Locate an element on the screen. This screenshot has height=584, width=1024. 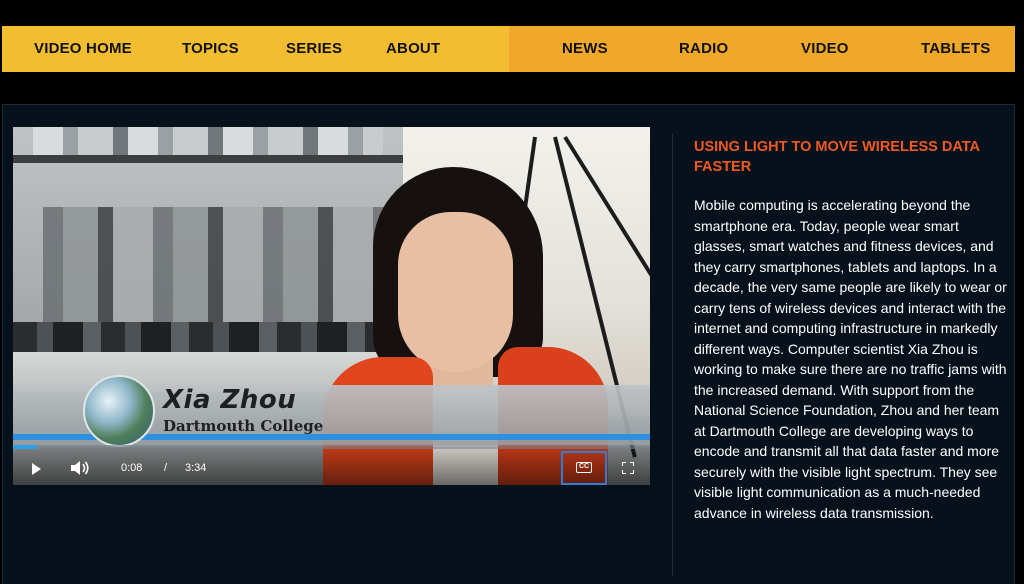
control-bar is located at coordinates (331, 466).